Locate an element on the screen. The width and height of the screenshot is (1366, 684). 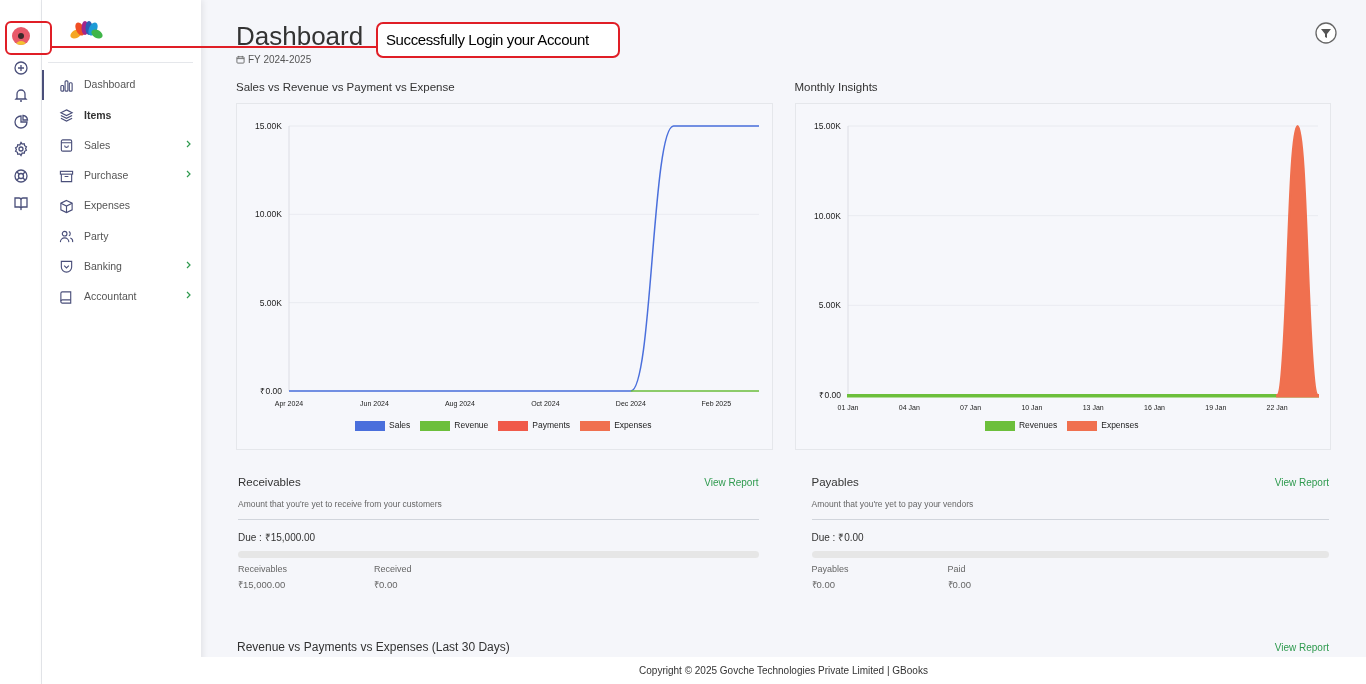
archive-icon is located at coordinates (66, 176).